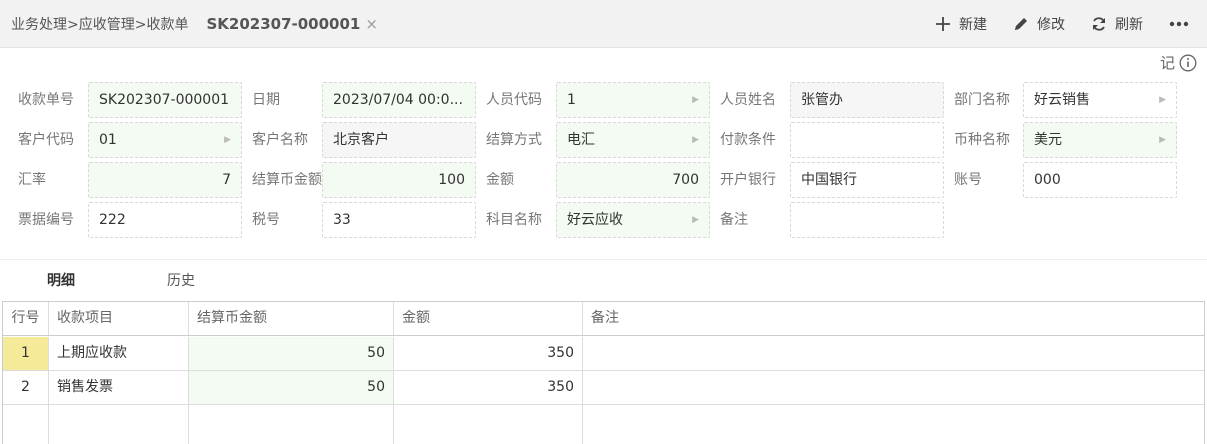 The width and height of the screenshot is (1207, 444). What do you see at coordinates (514, 100) in the screenshot?
I see `staff-code-label: 人员代码` at bounding box center [514, 100].